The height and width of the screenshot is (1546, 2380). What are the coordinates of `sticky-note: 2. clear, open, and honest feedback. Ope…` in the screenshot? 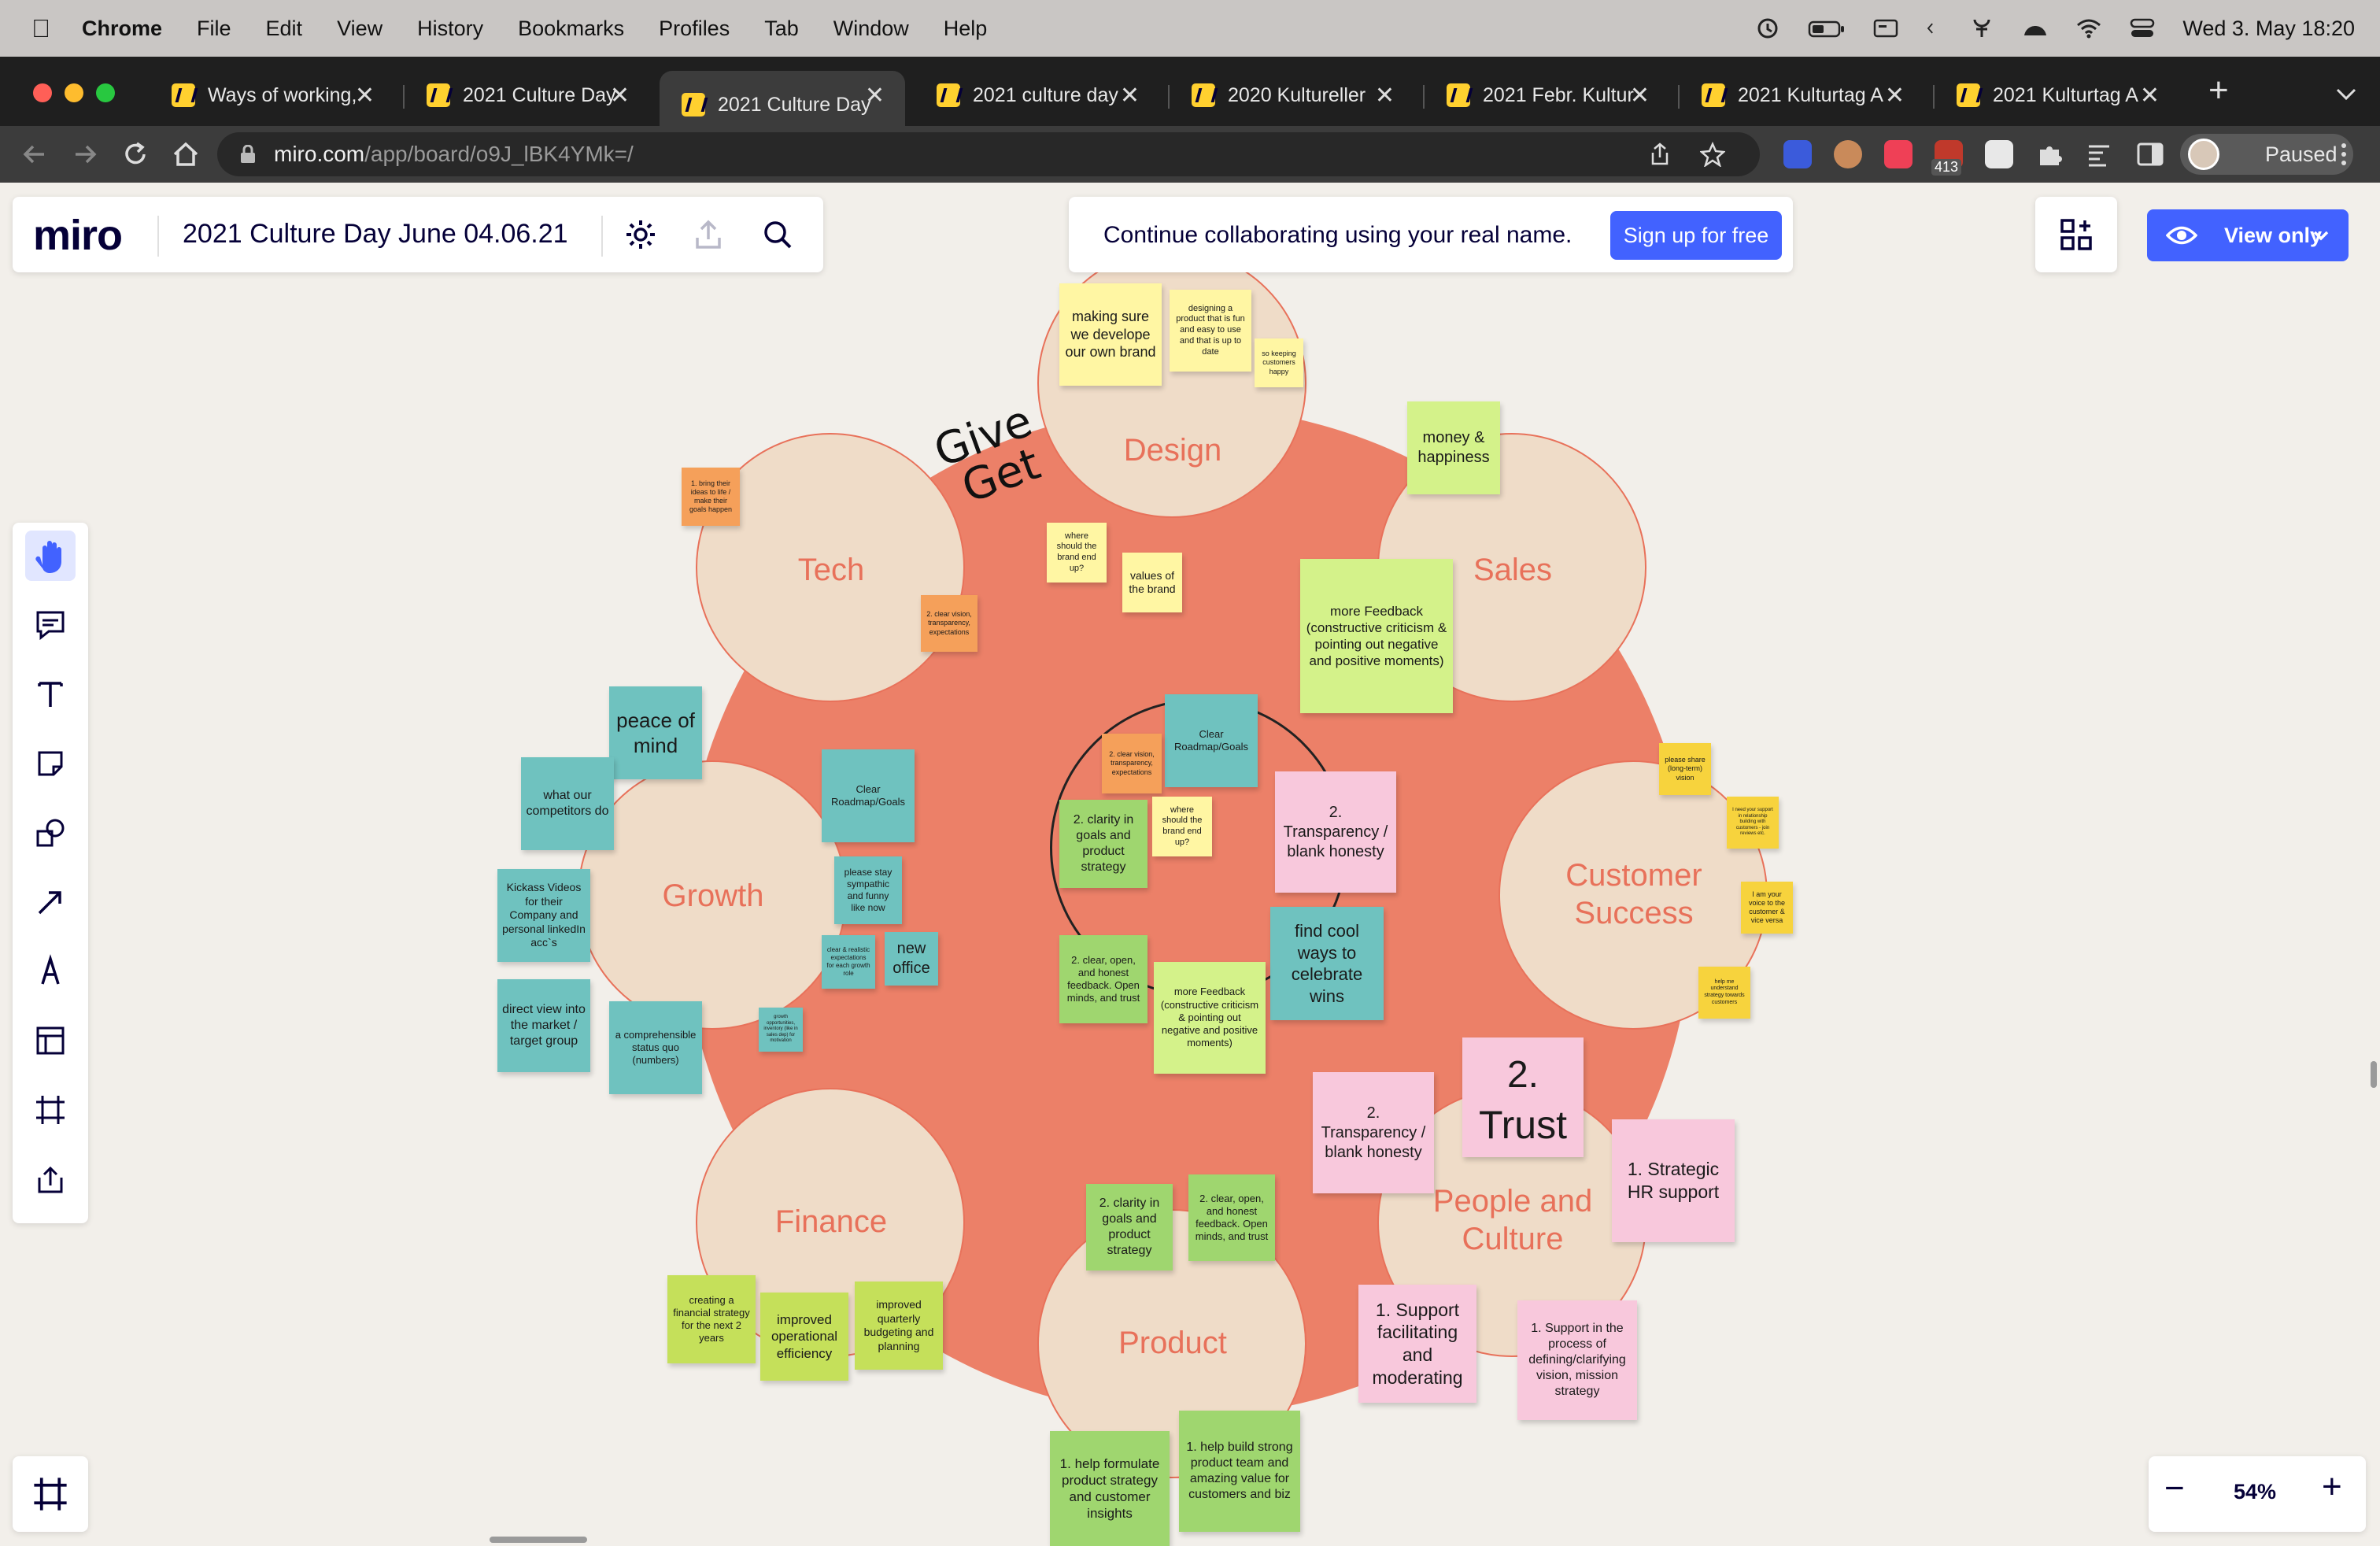 It's located at (1231, 1217).